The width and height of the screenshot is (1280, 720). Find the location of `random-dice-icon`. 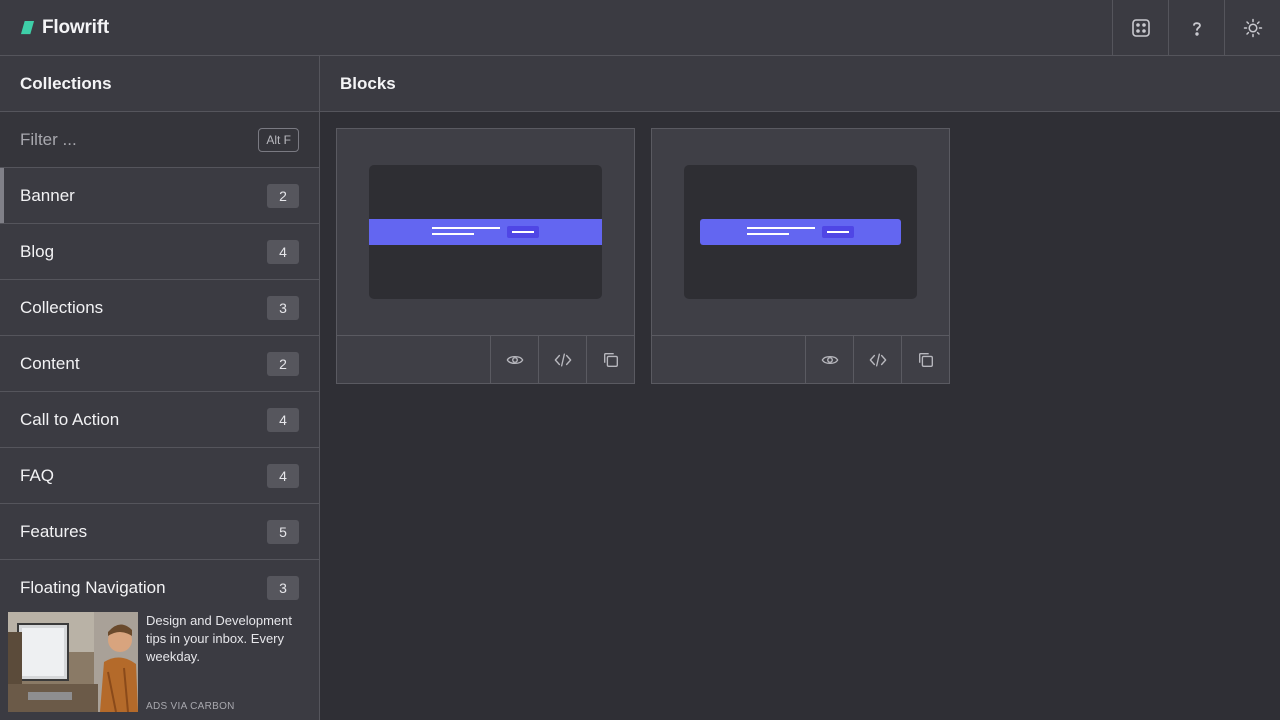

random-dice-icon is located at coordinates (1140, 27).